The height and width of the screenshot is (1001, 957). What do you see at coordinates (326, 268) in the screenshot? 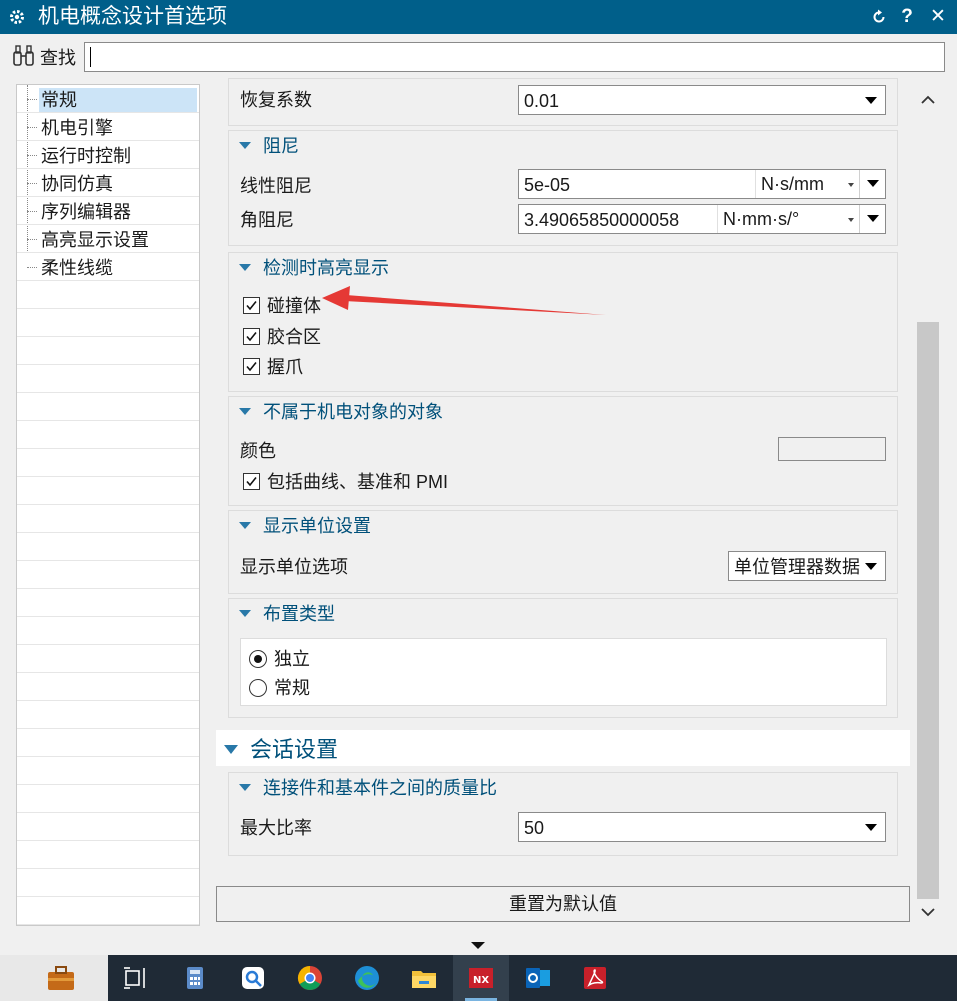
I see `highlight-title: 检测时高亮显示` at bounding box center [326, 268].